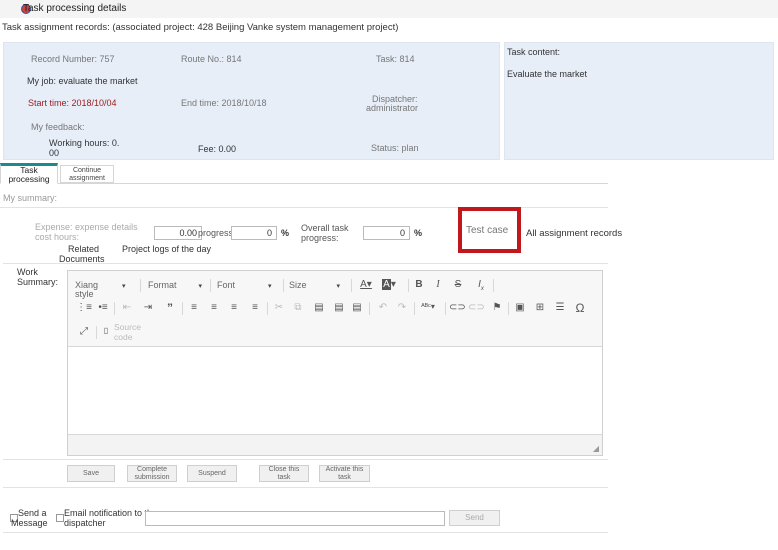 The height and width of the screenshot is (550, 778). Describe the element at coordinates (214, 307) in the screenshot. I see `align-center-icon: ≡` at that location.